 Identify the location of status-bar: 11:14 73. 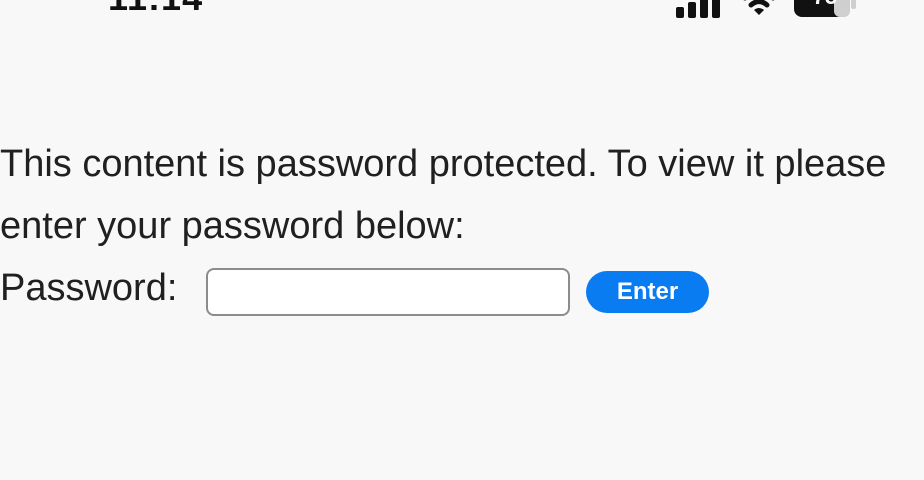
(462, 10).